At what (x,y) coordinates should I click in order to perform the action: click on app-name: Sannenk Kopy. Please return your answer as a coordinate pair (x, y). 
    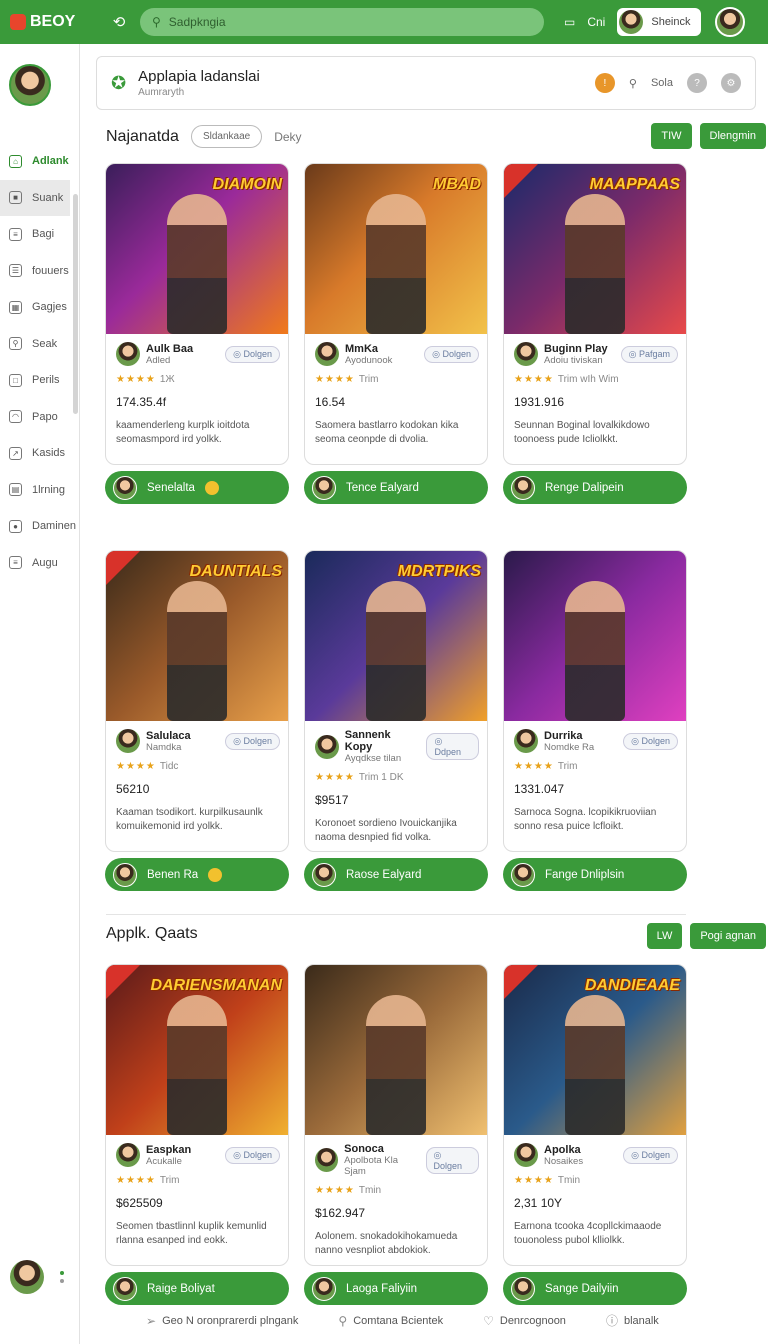
    Looking at the image, I should click on (383, 741).